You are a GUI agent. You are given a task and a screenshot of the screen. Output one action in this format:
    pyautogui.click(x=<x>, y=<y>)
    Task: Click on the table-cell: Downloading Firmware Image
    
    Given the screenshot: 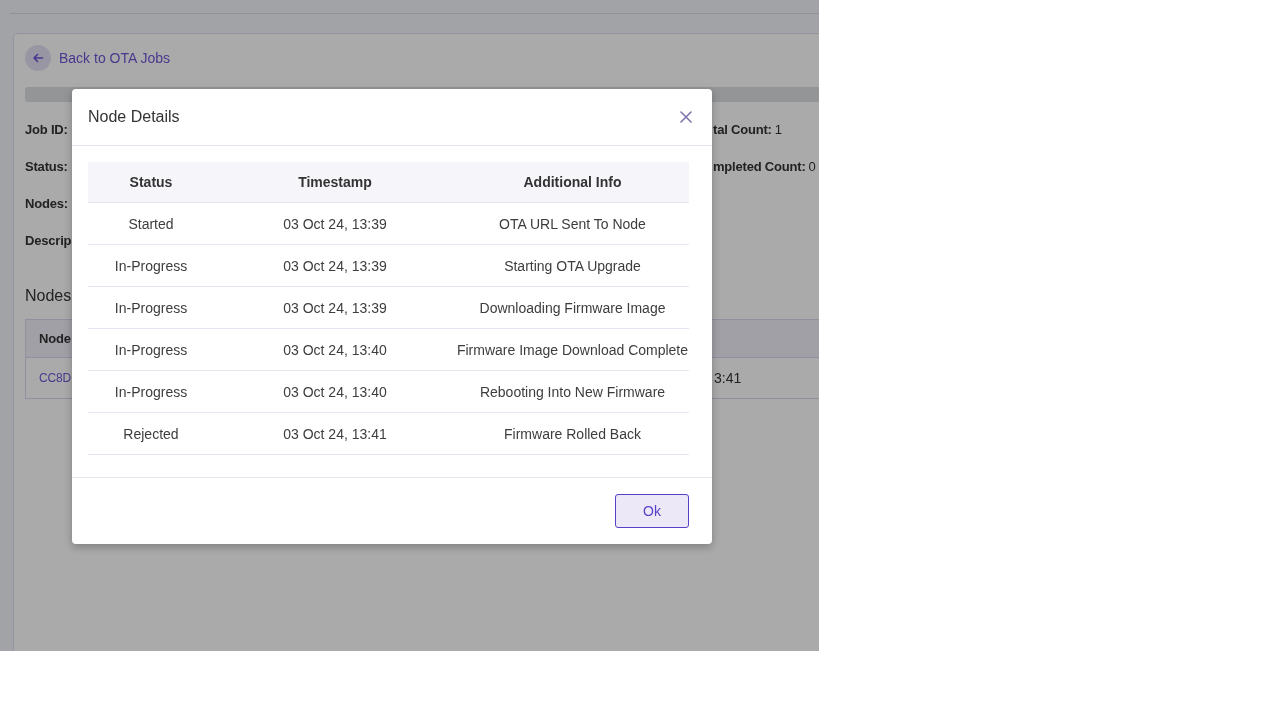 What is the action you would take?
    pyautogui.click(x=572, y=307)
    